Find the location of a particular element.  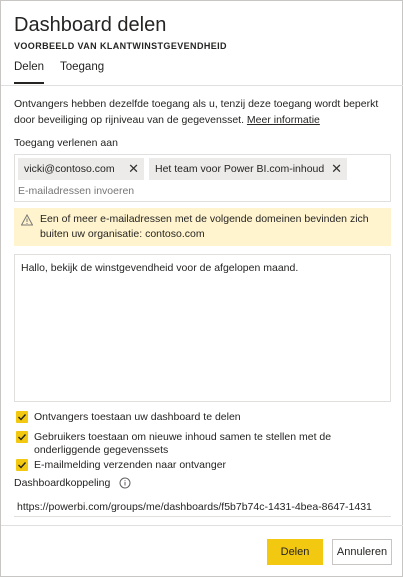

active-tab-indicator is located at coordinates (29, 83).